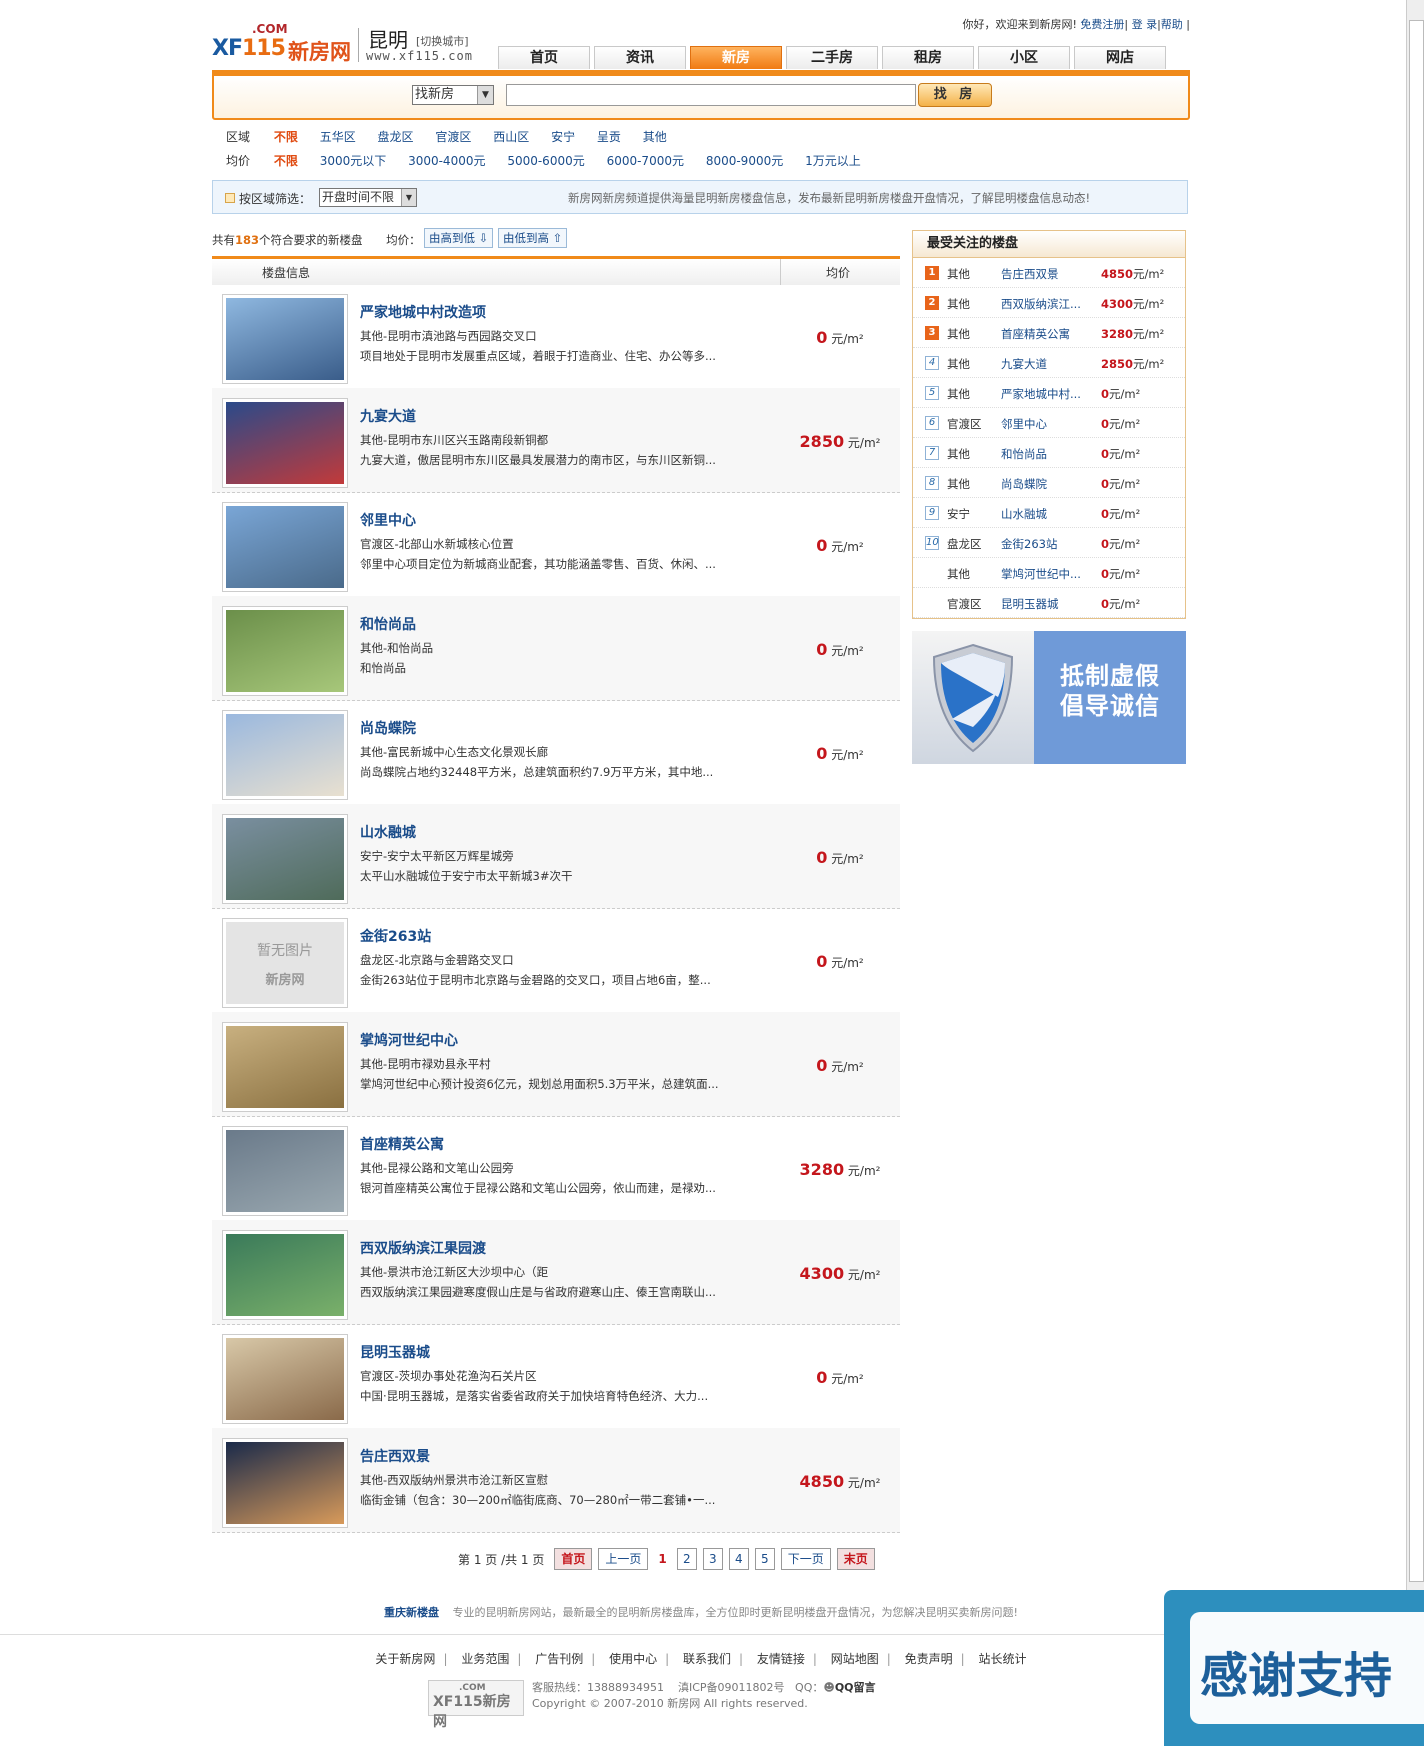 This screenshot has height=1746, width=1424. What do you see at coordinates (929, 1659) in the screenshot?
I see `footer-link: 免责声明` at bounding box center [929, 1659].